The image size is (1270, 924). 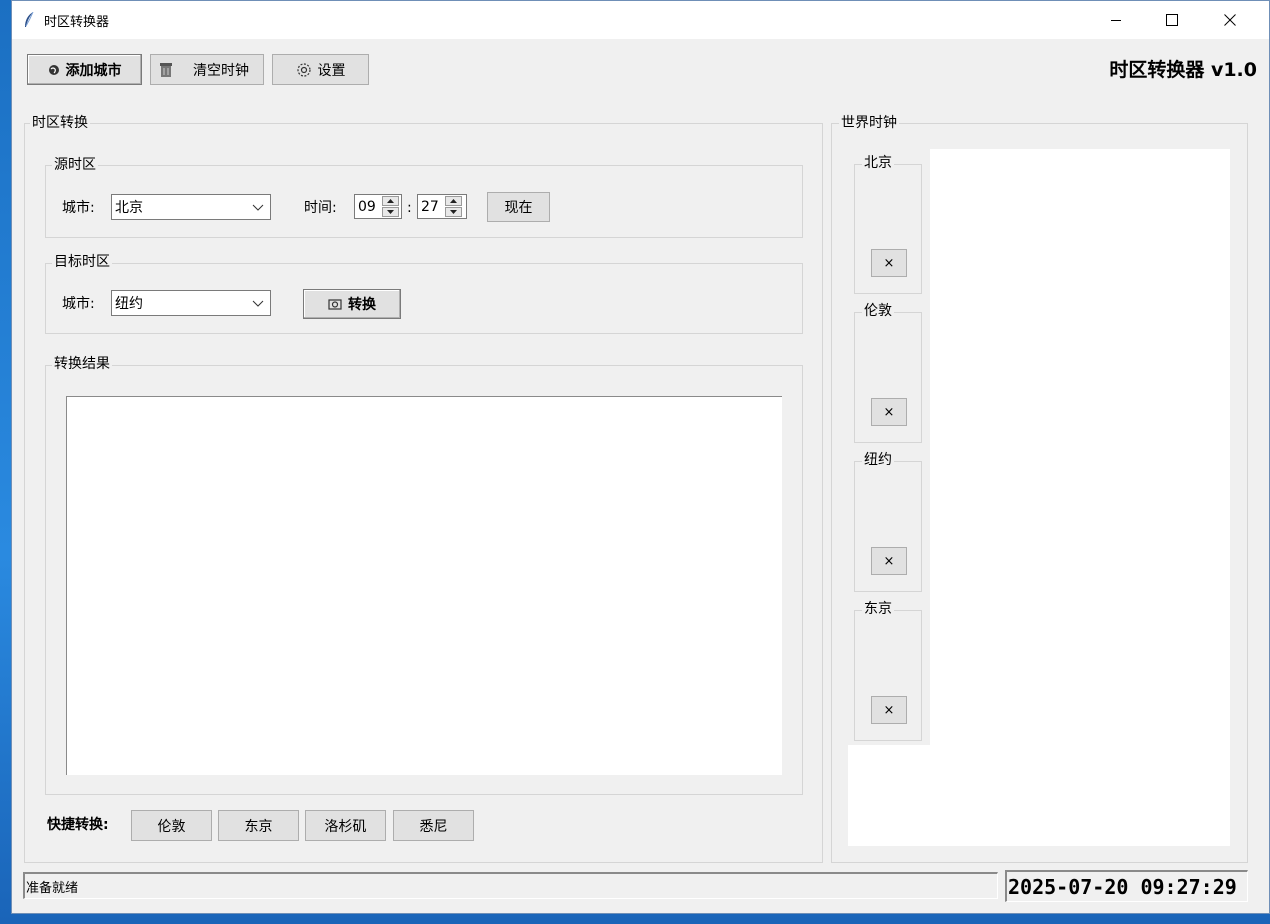 What do you see at coordinates (52, 888) in the screenshot?
I see `status-text: 准备就绪` at bounding box center [52, 888].